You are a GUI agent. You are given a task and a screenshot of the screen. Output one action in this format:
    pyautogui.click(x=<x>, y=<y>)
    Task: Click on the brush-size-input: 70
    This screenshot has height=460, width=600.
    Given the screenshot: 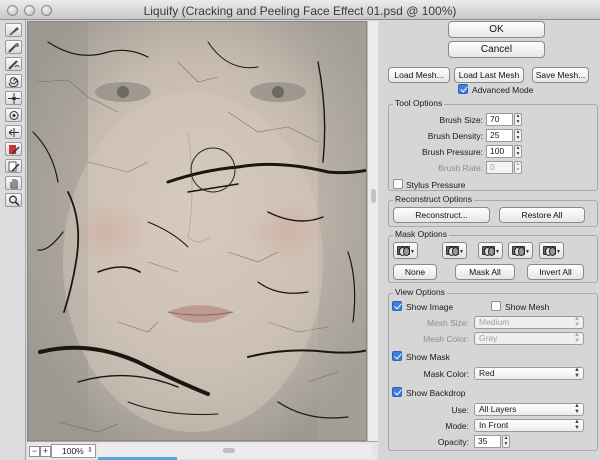 What is the action you would take?
    pyautogui.click(x=499, y=119)
    